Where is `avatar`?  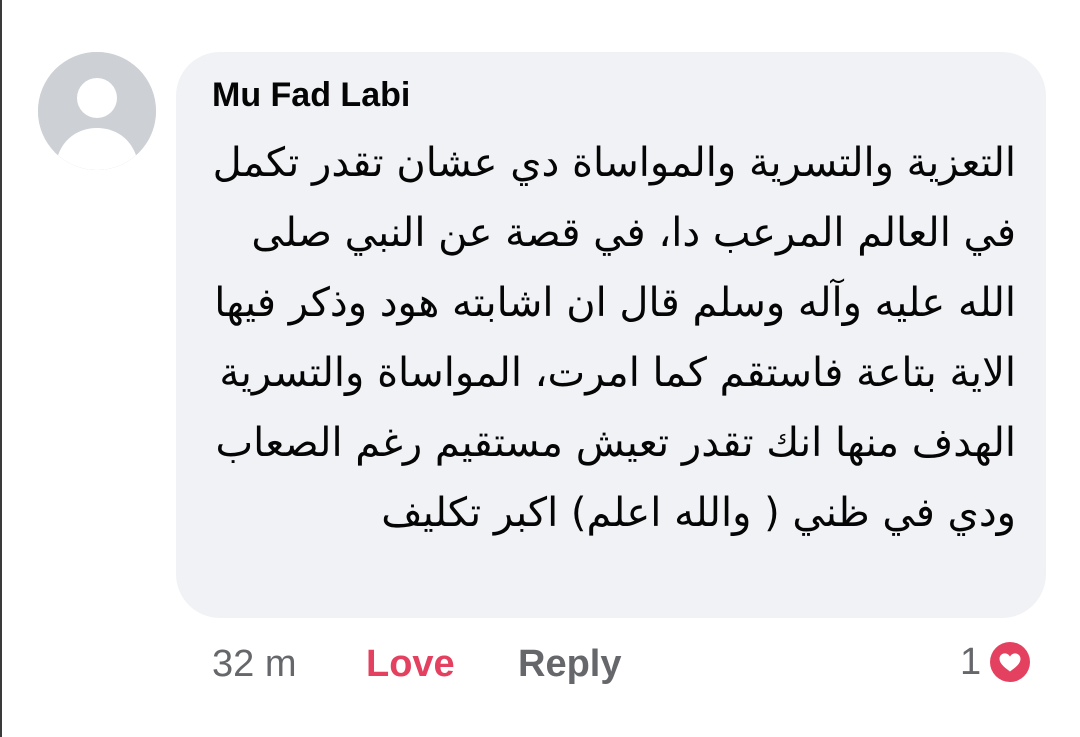 avatar is located at coordinates (97, 111).